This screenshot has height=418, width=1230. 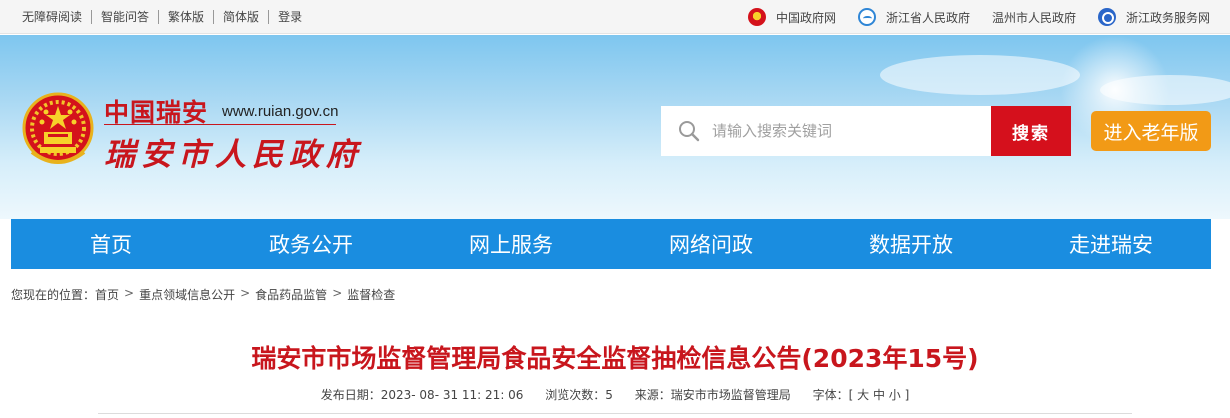 I want to click on logo-title-large: 瑞安市人民政府, so click(x=233, y=155).